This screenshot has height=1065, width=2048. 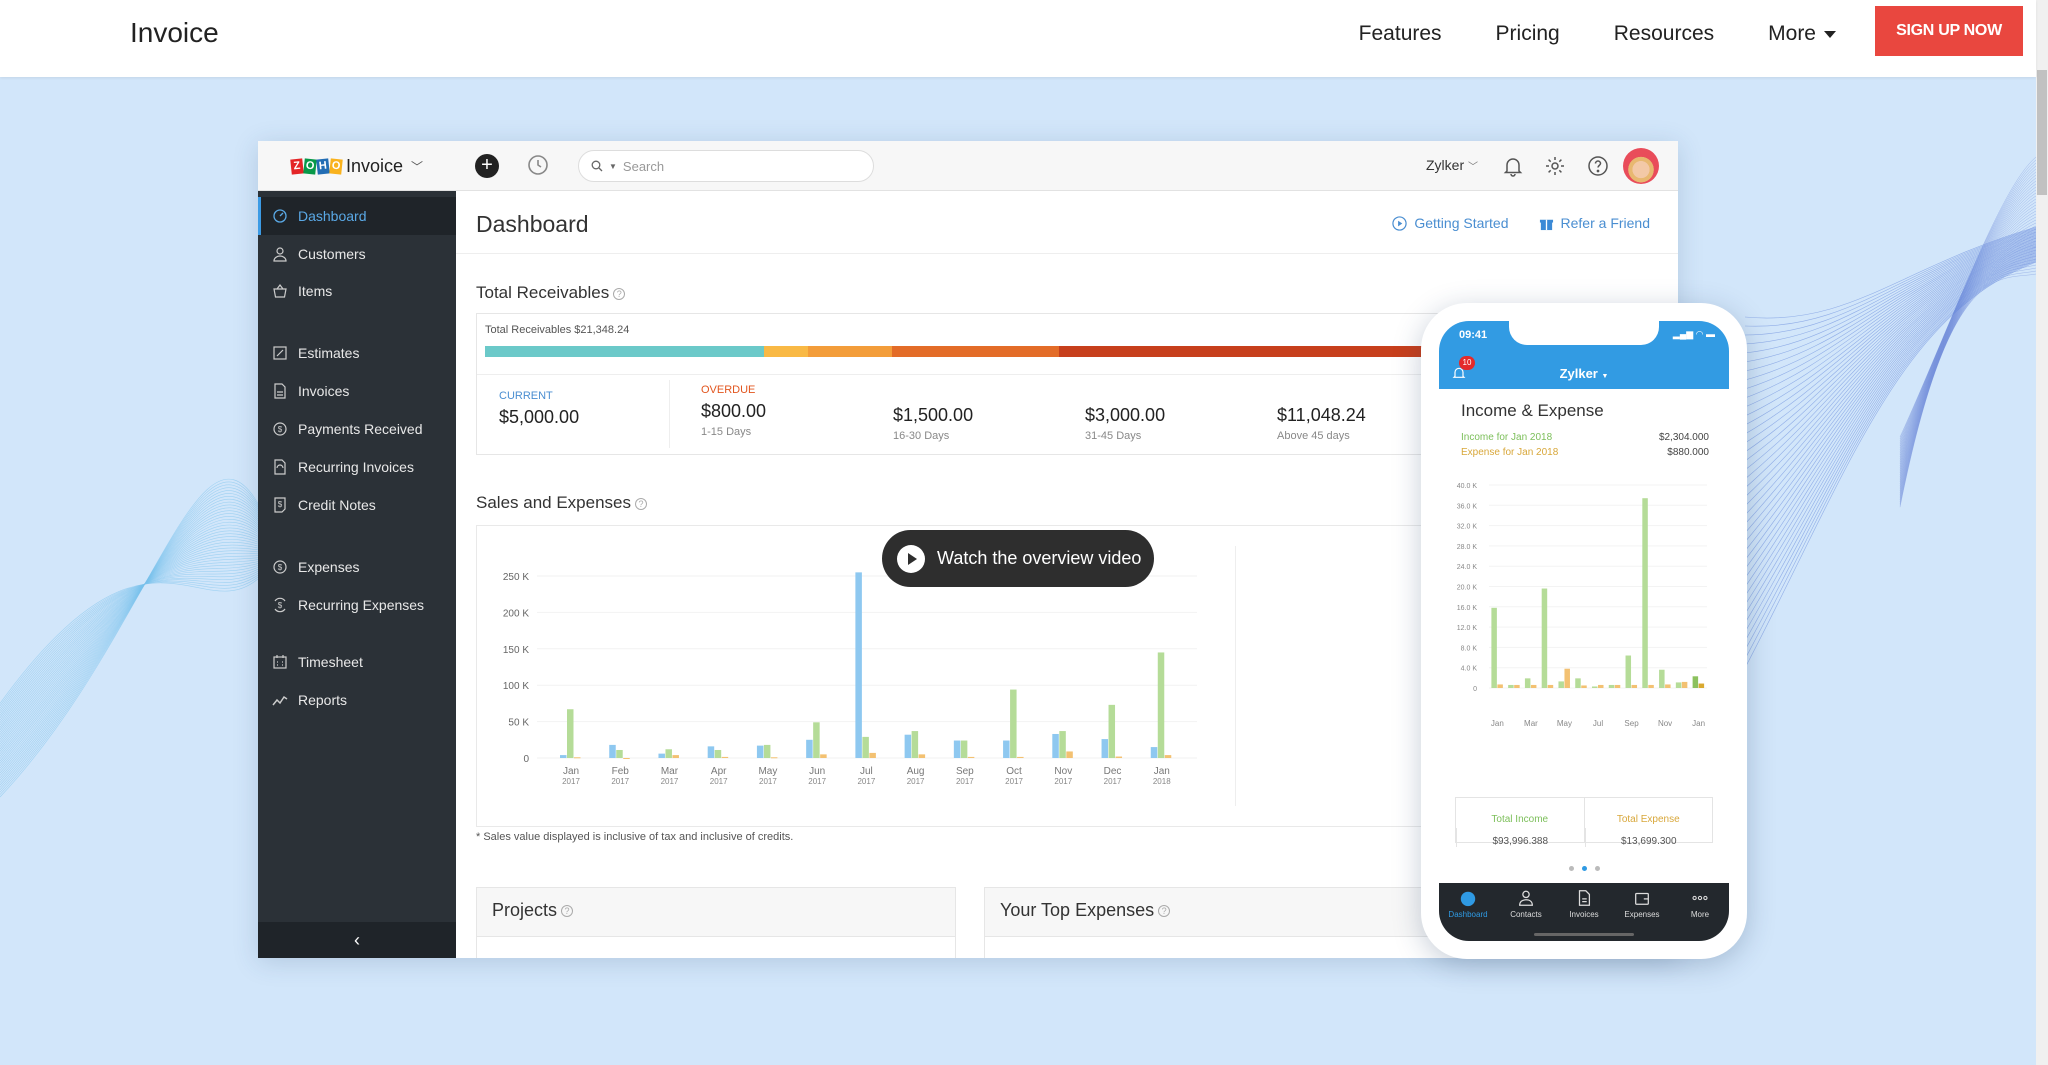 I want to click on sidebar-item-invoices: Invoices, so click(x=357, y=391).